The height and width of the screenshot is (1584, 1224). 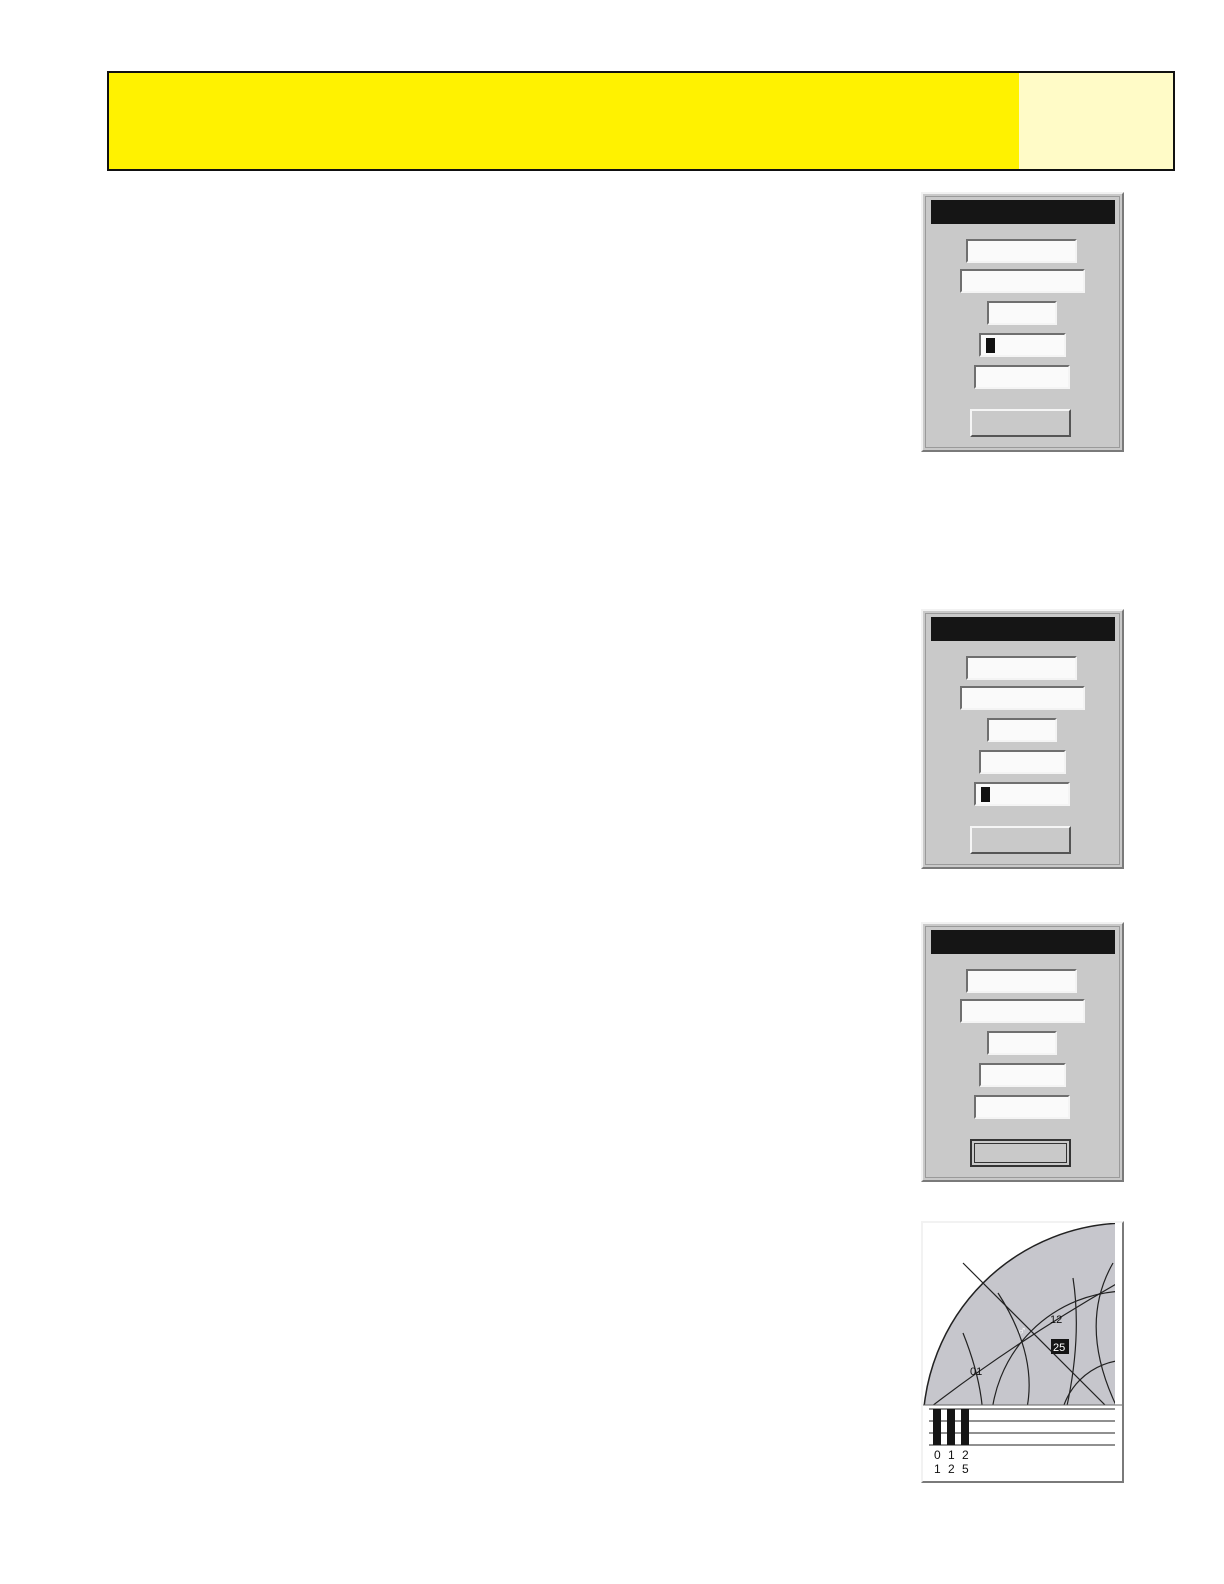 I want to click on banner-main, so click(x=564, y=121).